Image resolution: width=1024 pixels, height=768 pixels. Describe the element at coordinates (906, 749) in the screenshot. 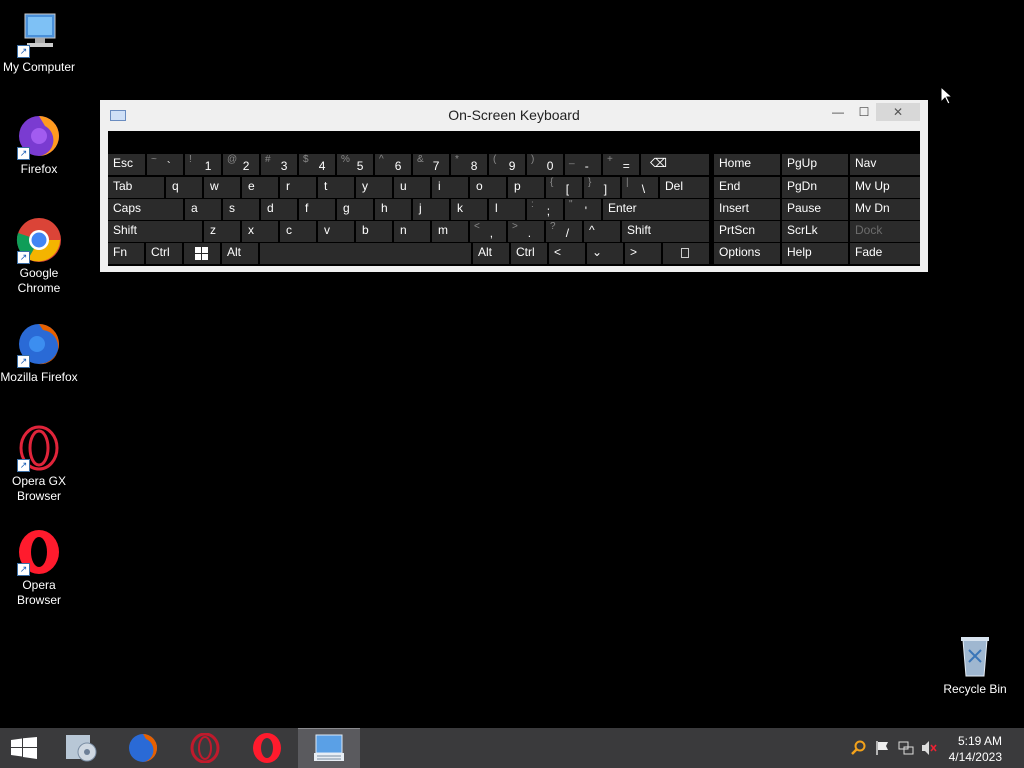

I see `network-icon` at that location.